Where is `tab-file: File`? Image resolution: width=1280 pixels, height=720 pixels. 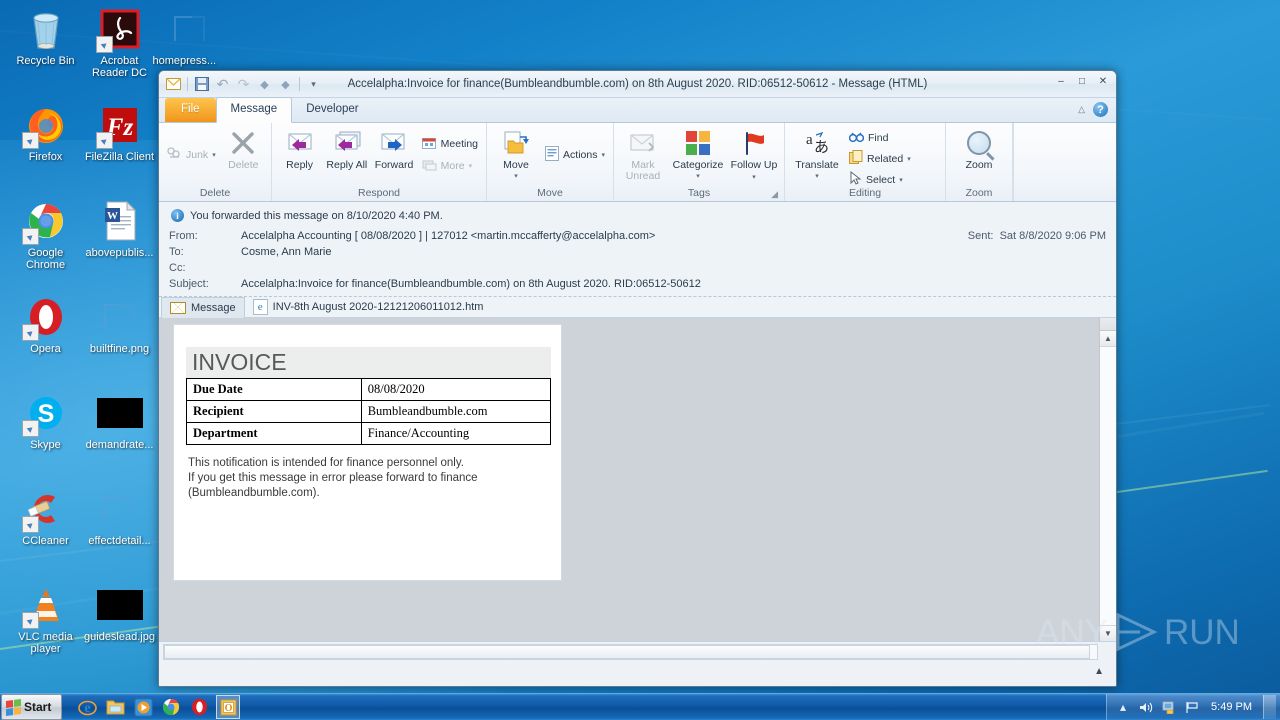 tab-file: File is located at coordinates (190, 110).